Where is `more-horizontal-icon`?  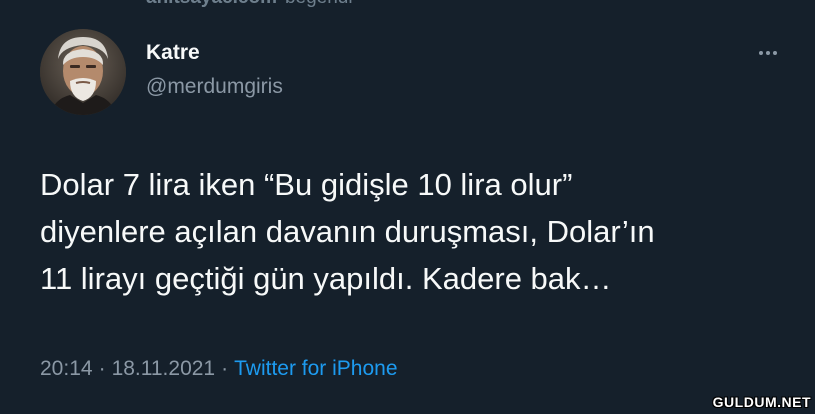
more-horizontal-icon is located at coordinates (768, 53).